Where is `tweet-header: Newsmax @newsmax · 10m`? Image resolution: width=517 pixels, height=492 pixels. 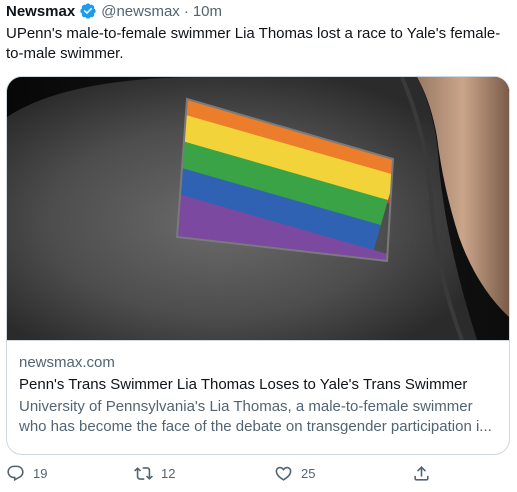 tweet-header: Newsmax @newsmax · 10m is located at coordinates (114, 11).